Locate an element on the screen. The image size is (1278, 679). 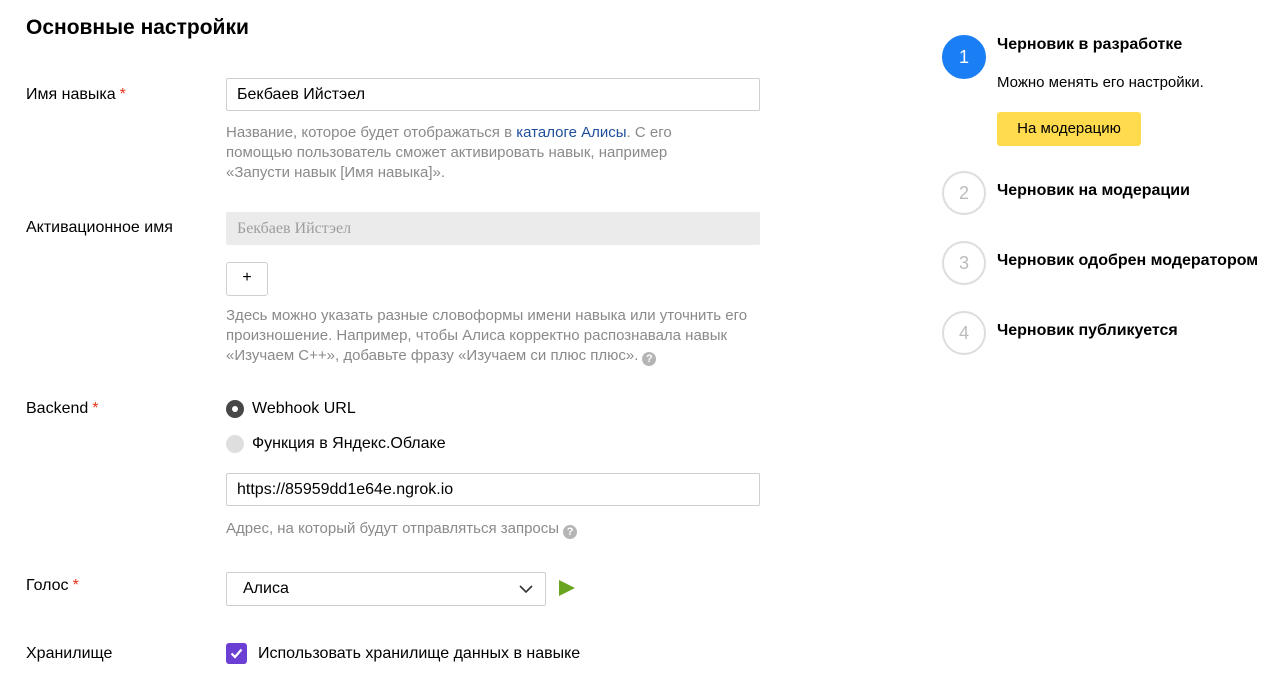
checkmark-icon is located at coordinates (236, 653).